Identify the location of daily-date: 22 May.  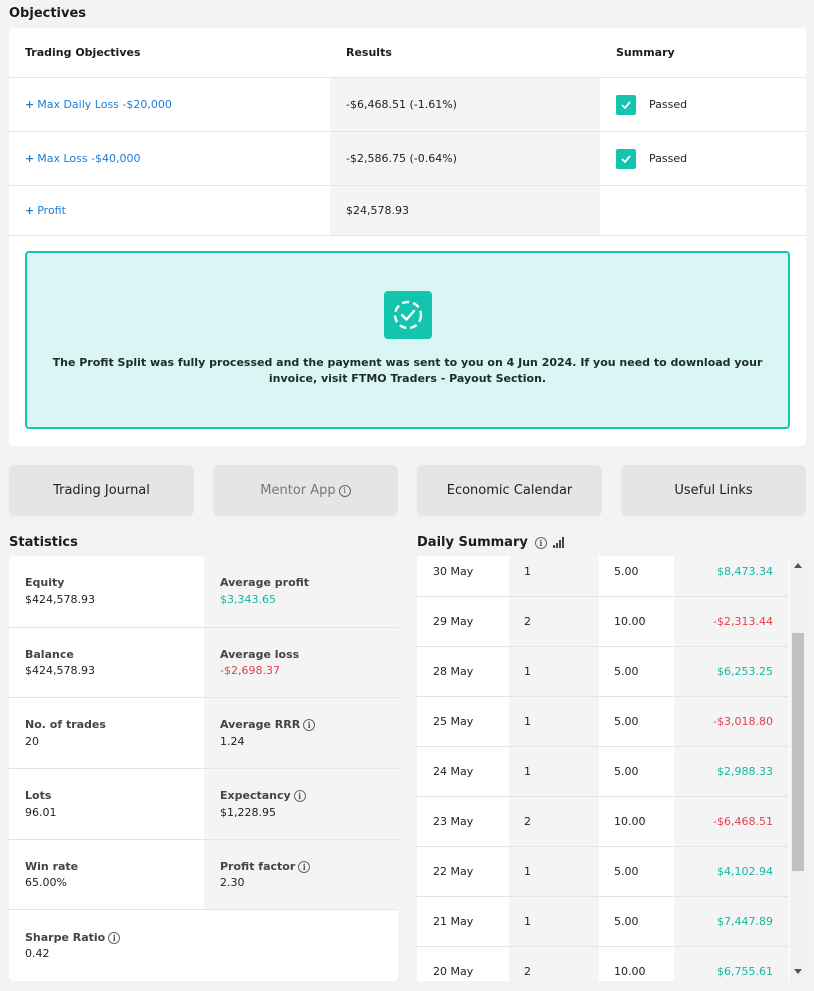
(453, 871).